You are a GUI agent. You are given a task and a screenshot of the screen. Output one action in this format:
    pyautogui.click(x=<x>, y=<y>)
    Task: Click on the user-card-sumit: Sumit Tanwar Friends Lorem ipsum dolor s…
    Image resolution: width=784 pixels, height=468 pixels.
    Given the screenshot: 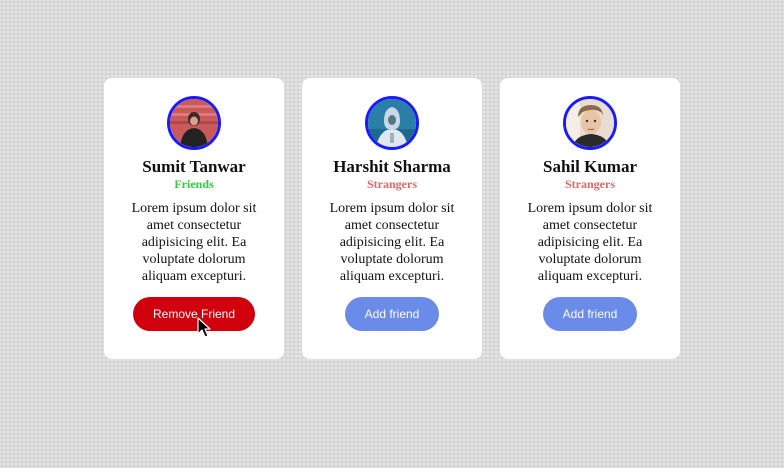 What is the action you would take?
    pyautogui.click(x=194, y=218)
    